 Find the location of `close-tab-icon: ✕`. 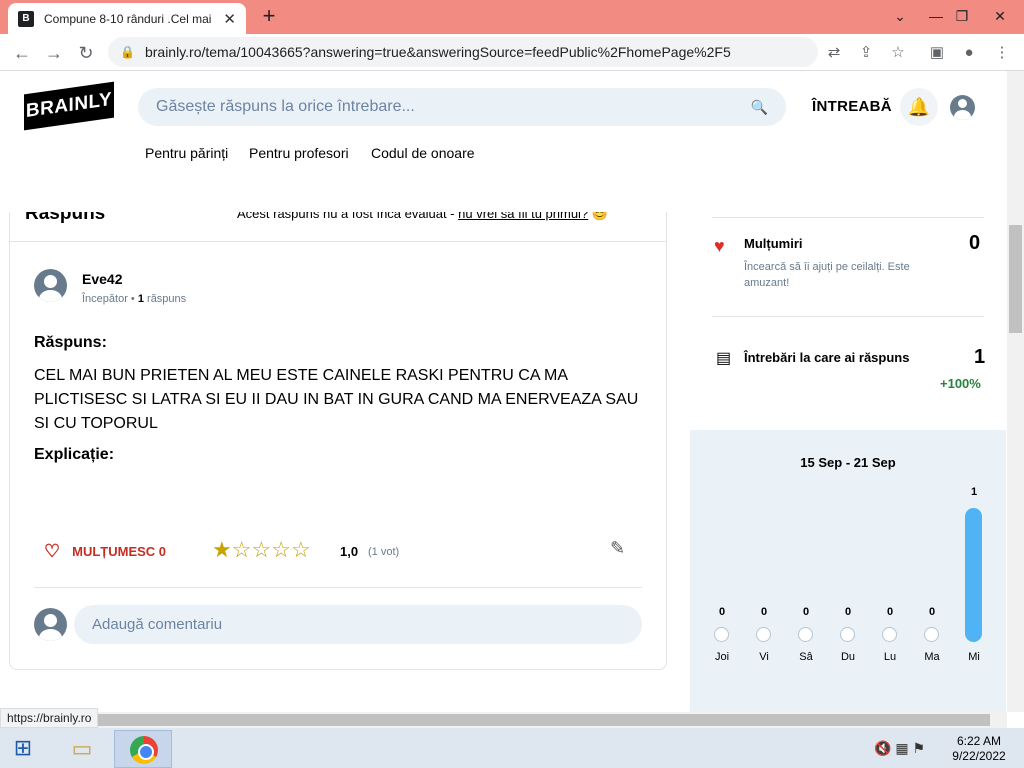

close-tab-icon: ✕ is located at coordinates (229, 19).